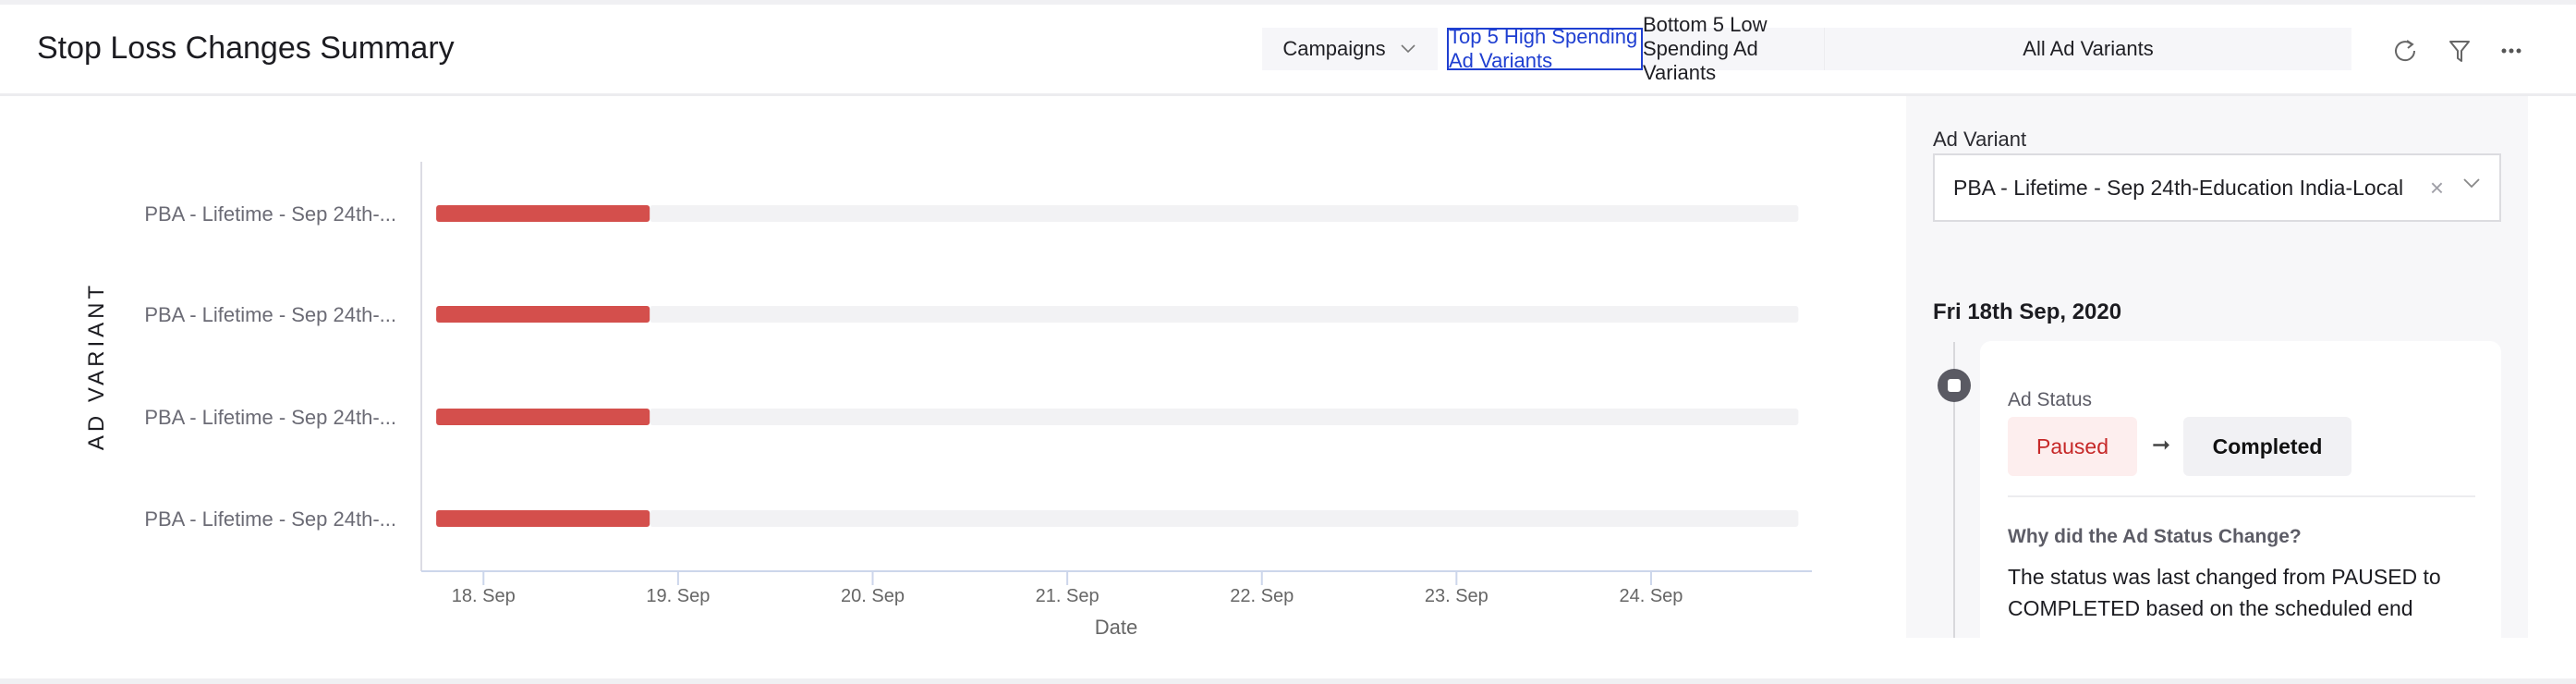 The height and width of the screenshot is (684, 2576). I want to click on x-tick-label: 23. Sep, so click(1456, 596).